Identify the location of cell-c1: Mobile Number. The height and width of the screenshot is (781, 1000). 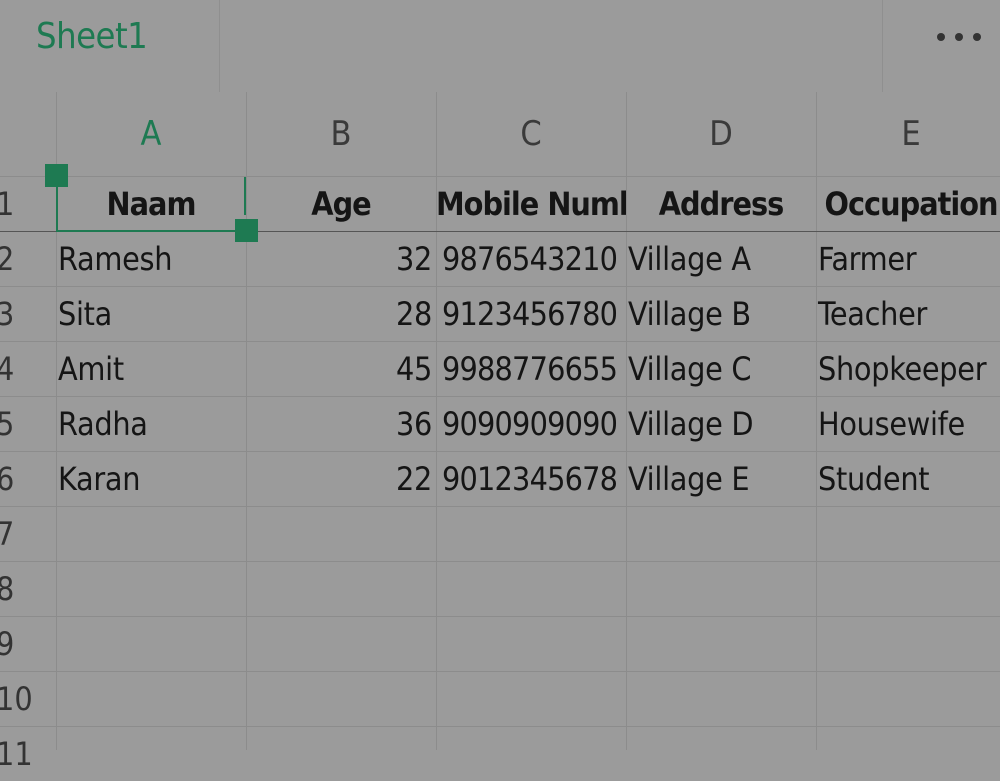
(531, 203).